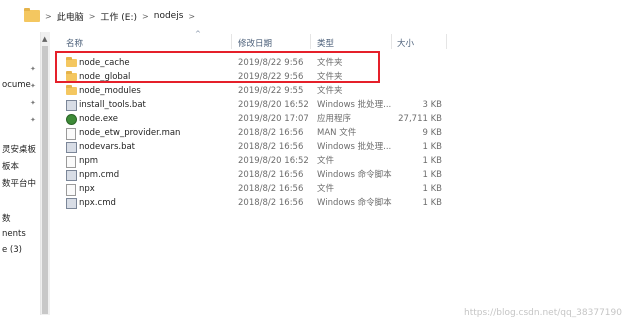 Image resolution: width=630 pixels, height=322 pixels. Describe the element at coordinates (10, 166) in the screenshot. I see `nav-item-folder-2: 板本` at that location.